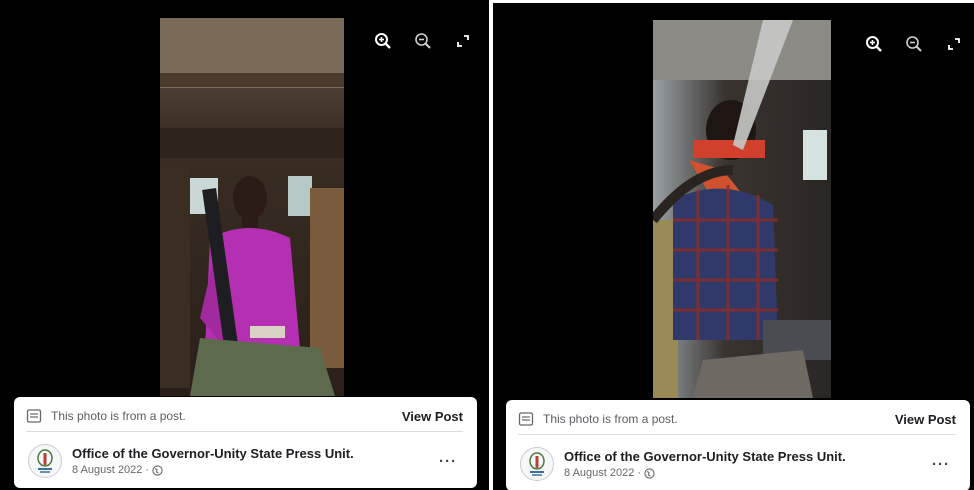 The height and width of the screenshot is (490, 974). What do you see at coordinates (252, 207) in the screenshot?
I see `photo-man-purple-shirt` at bounding box center [252, 207].